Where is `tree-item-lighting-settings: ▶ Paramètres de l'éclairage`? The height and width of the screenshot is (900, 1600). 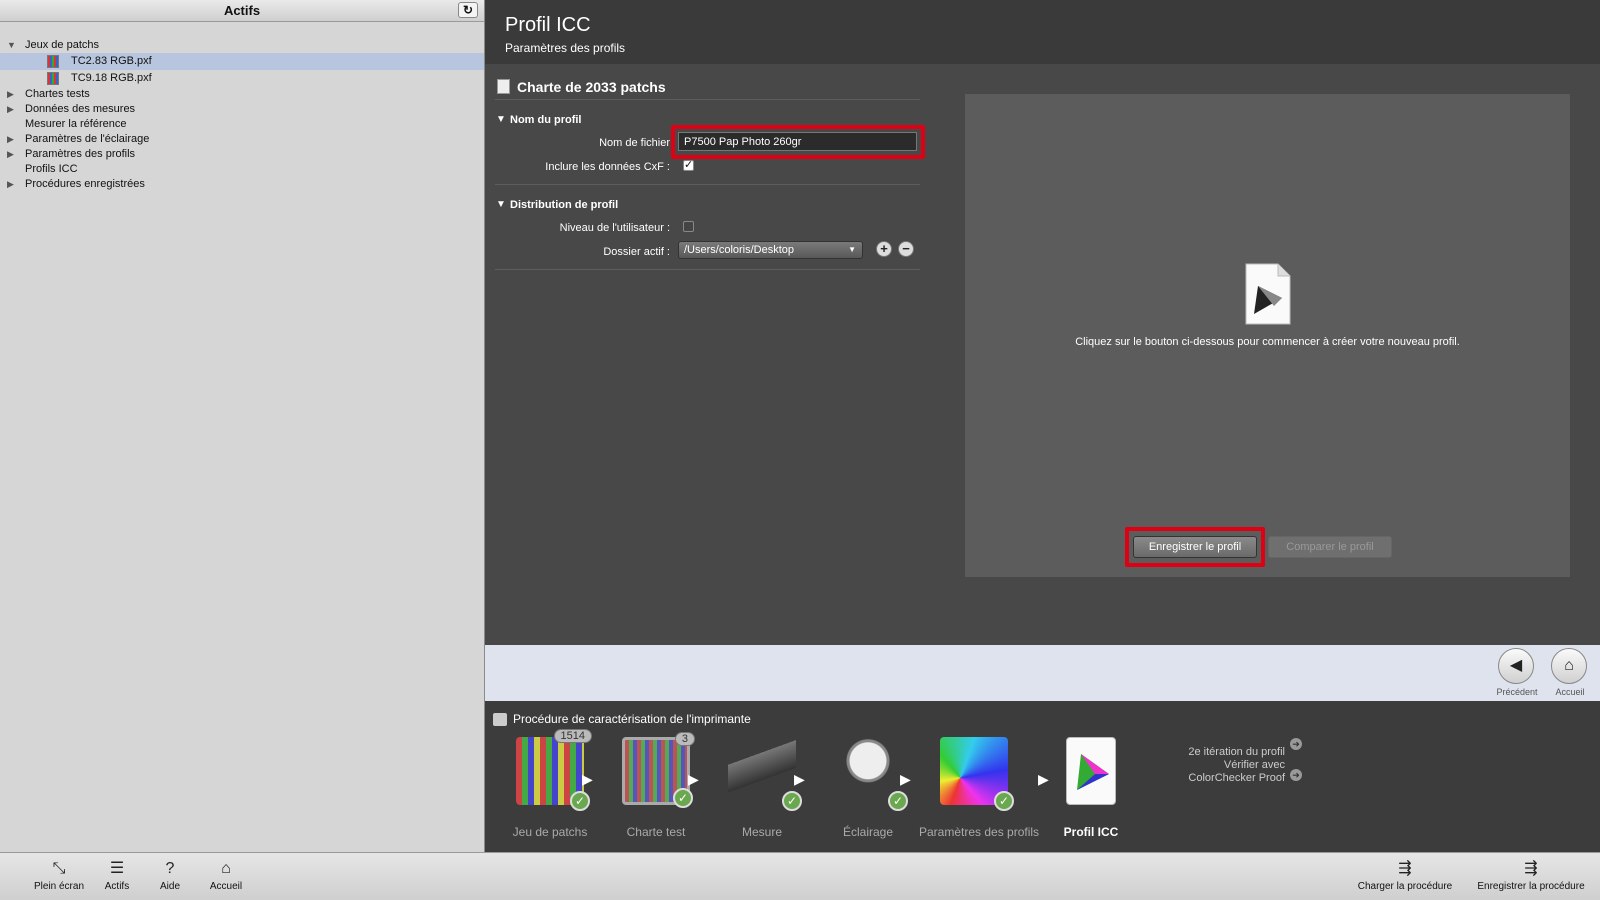
tree-item-lighting-settings: ▶ Paramètres de l'éclairage is located at coordinates (242, 139).